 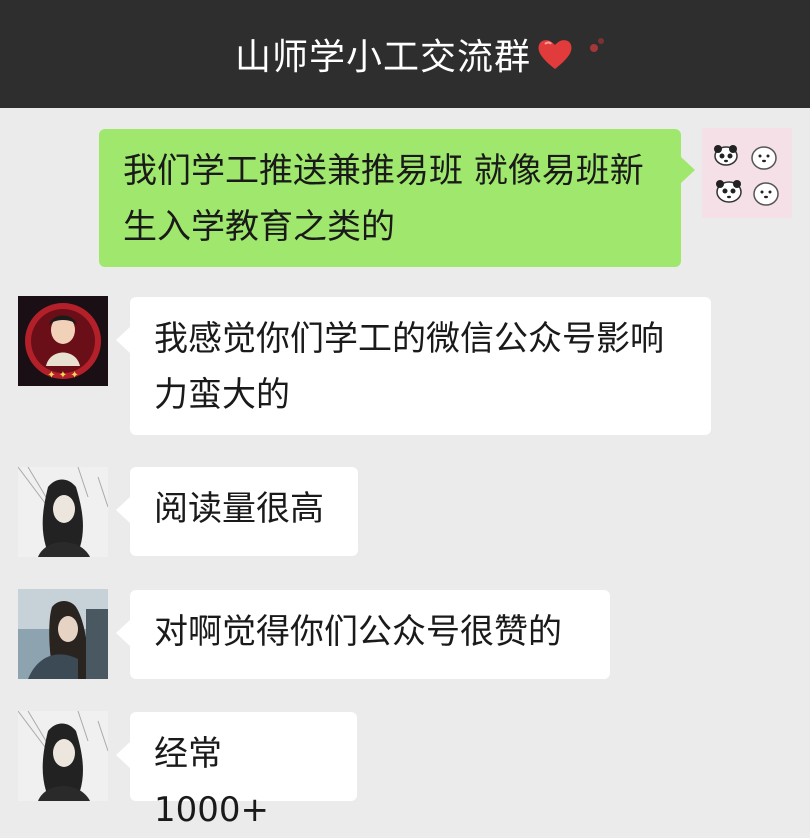 I want to click on message-bubble: 我感觉你们学工的微信公众号影响力蛮大的, so click(x=413, y=366).